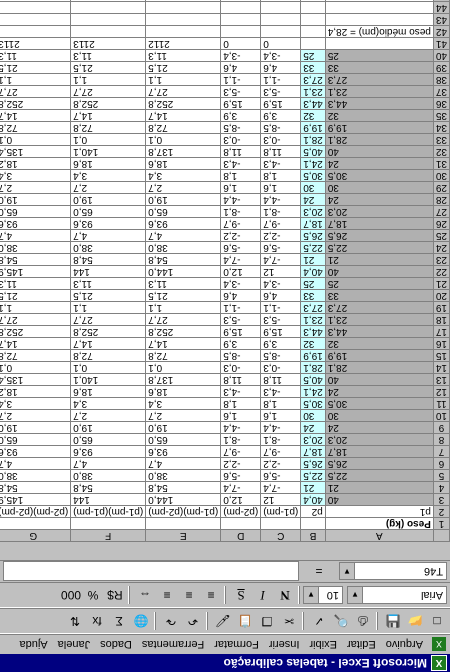  Describe the element at coordinates (379, 199) in the screenshot. I see `cell: 24` at that location.